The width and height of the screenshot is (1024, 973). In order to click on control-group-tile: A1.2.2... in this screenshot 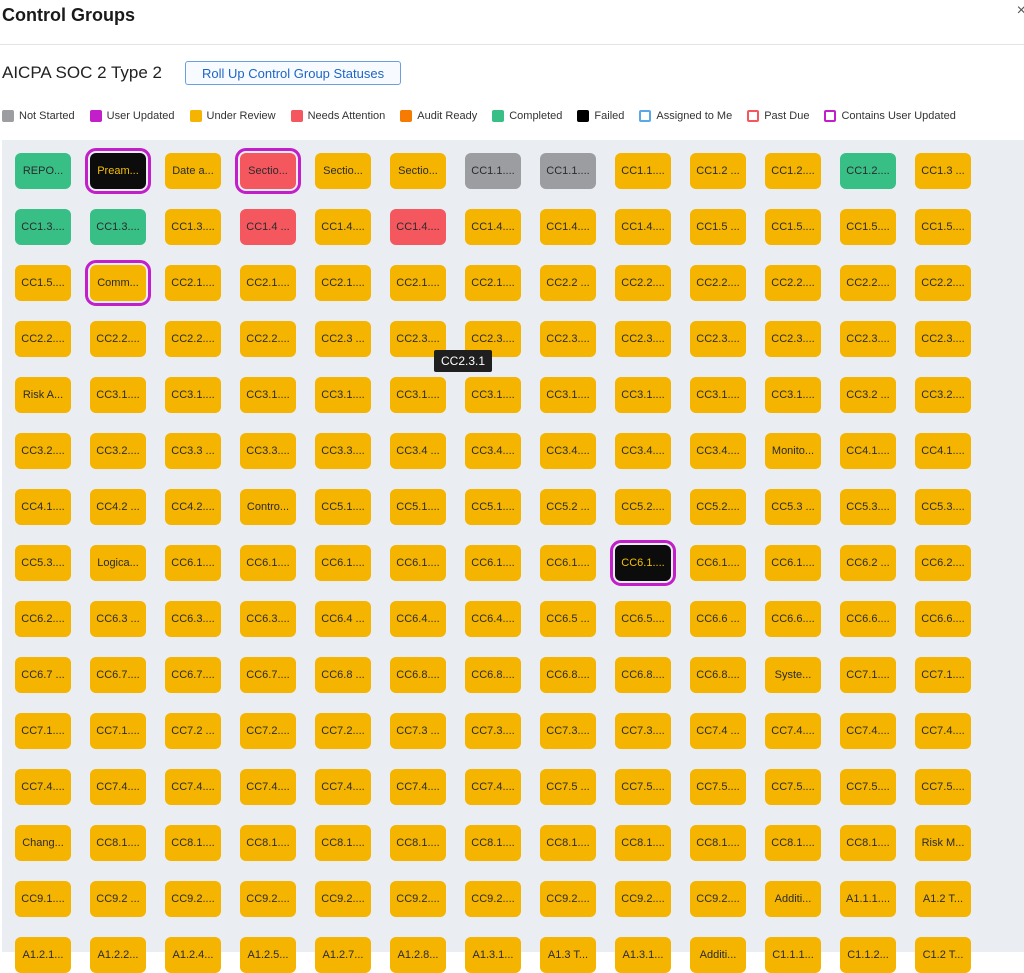, I will do `click(118, 955)`.